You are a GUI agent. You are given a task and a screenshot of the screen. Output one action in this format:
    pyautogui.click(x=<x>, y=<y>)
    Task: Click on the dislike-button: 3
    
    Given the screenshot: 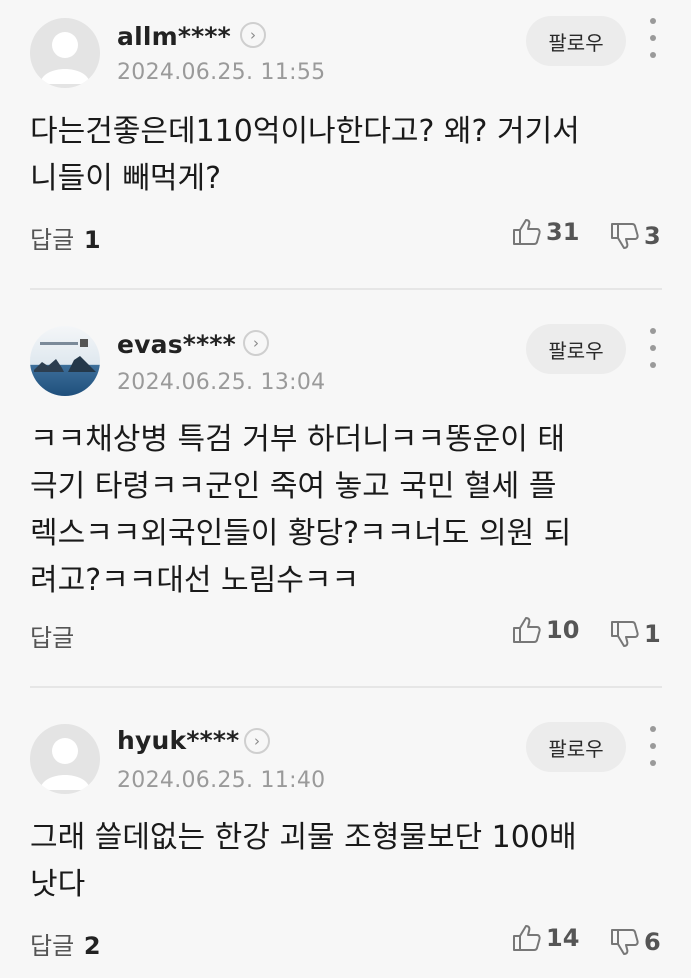 What is the action you would take?
    pyautogui.click(x=635, y=236)
    